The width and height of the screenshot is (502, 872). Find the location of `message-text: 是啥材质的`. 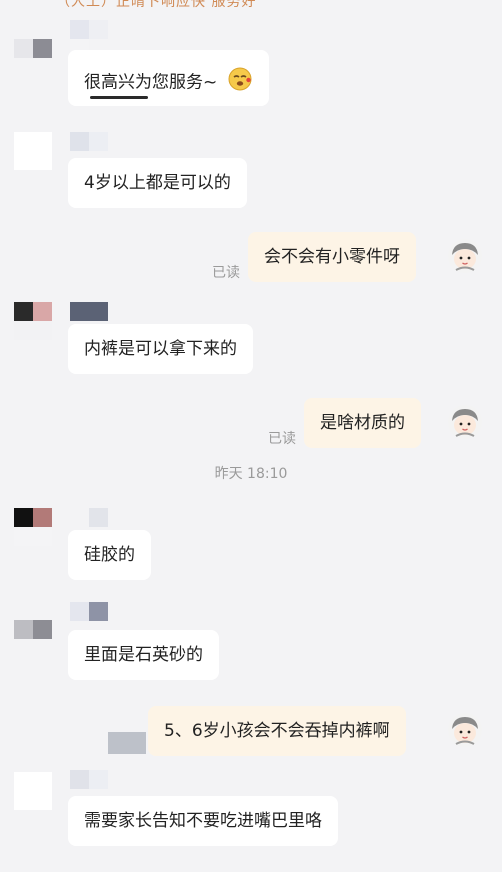

message-text: 是啥材质的 is located at coordinates (362, 423).